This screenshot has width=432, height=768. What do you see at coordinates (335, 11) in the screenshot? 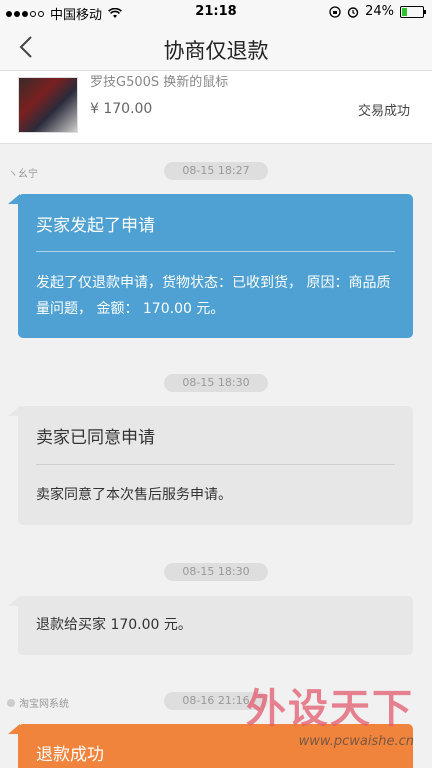
I see `rotation-lock-icon` at bounding box center [335, 11].